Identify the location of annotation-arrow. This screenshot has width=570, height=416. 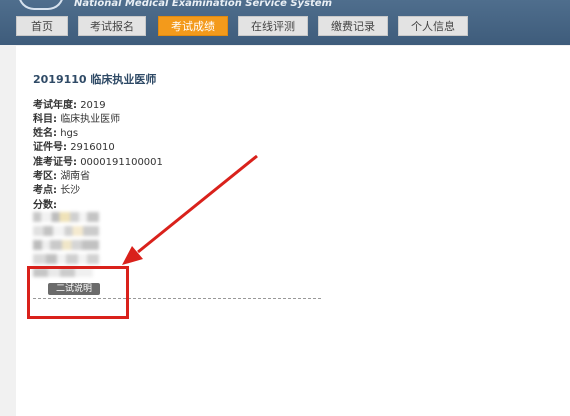
(190, 209).